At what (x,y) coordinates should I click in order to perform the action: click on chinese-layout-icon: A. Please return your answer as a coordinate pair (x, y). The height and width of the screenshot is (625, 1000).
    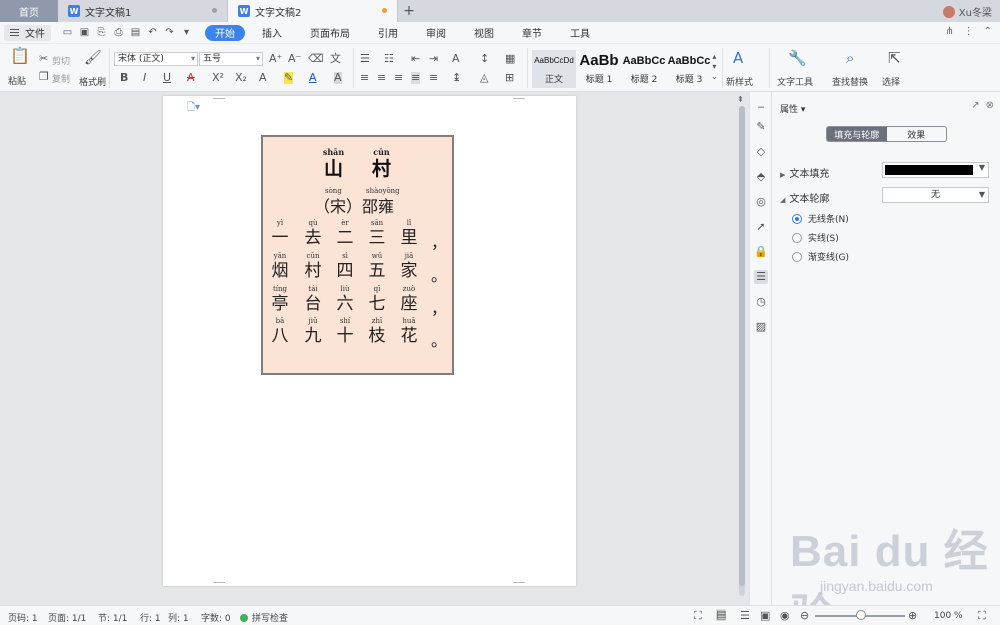
    Looking at the image, I should click on (456, 59).